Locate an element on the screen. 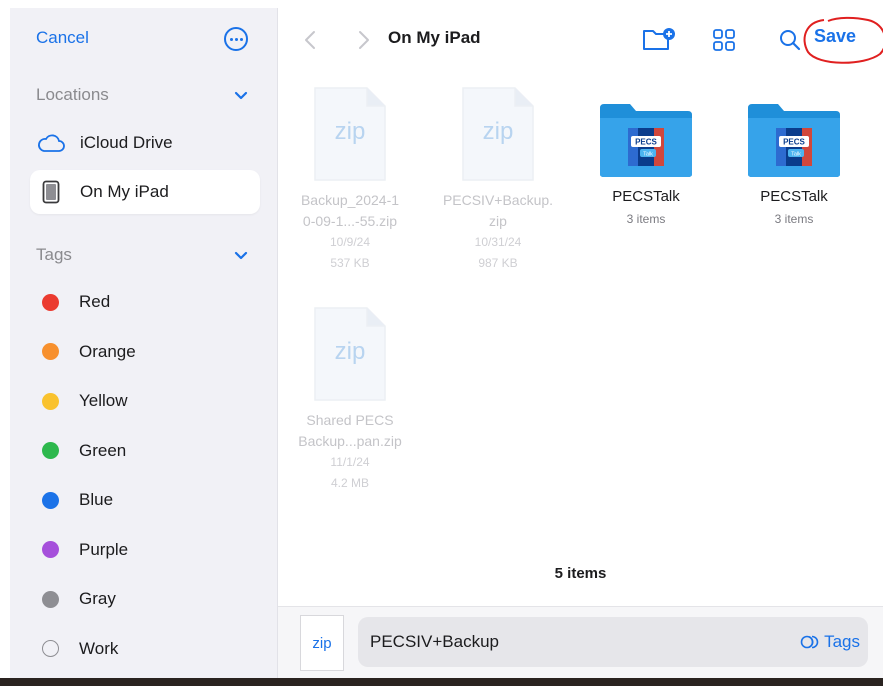 This screenshot has width=883, height=686. file-name-line2: 0-09-1...-55.zip is located at coordinates (350, 221).